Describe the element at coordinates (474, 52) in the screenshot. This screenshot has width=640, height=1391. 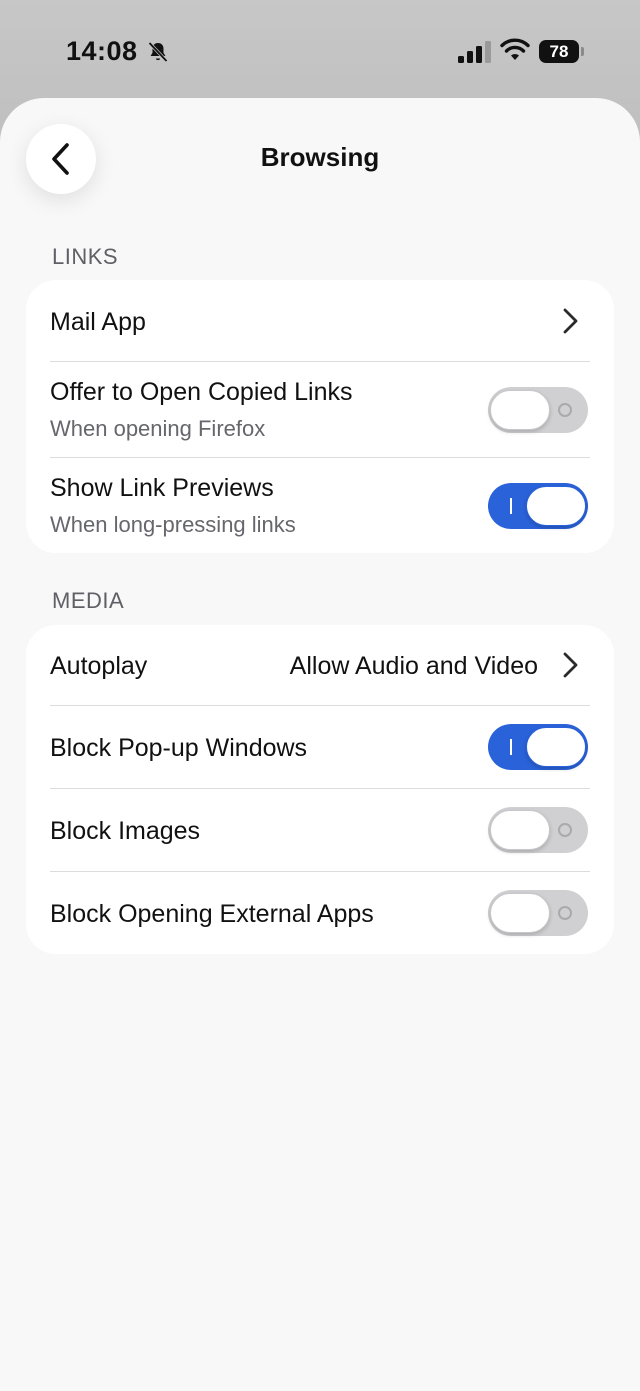
I see `cellular-signal-icon` at that location.